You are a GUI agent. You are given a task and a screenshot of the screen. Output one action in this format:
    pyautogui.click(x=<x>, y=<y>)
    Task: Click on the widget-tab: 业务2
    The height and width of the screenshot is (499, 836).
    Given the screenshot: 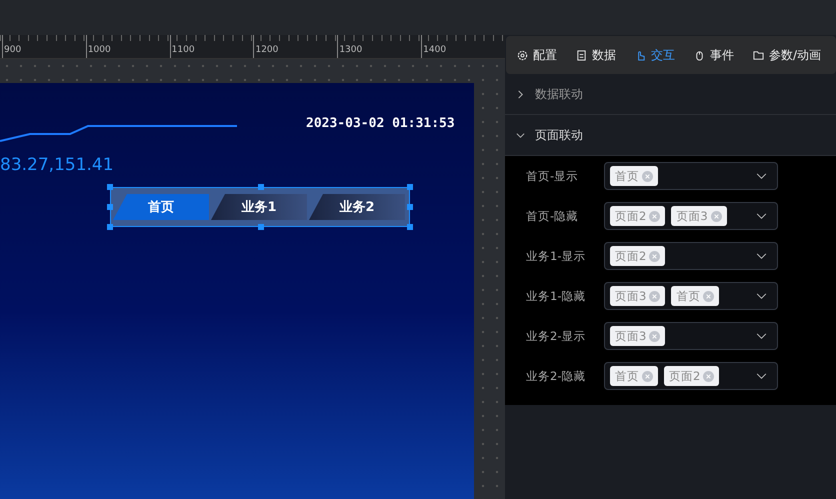 What is the action you would take?
    pyautogui.click(x=357, y=207)
    